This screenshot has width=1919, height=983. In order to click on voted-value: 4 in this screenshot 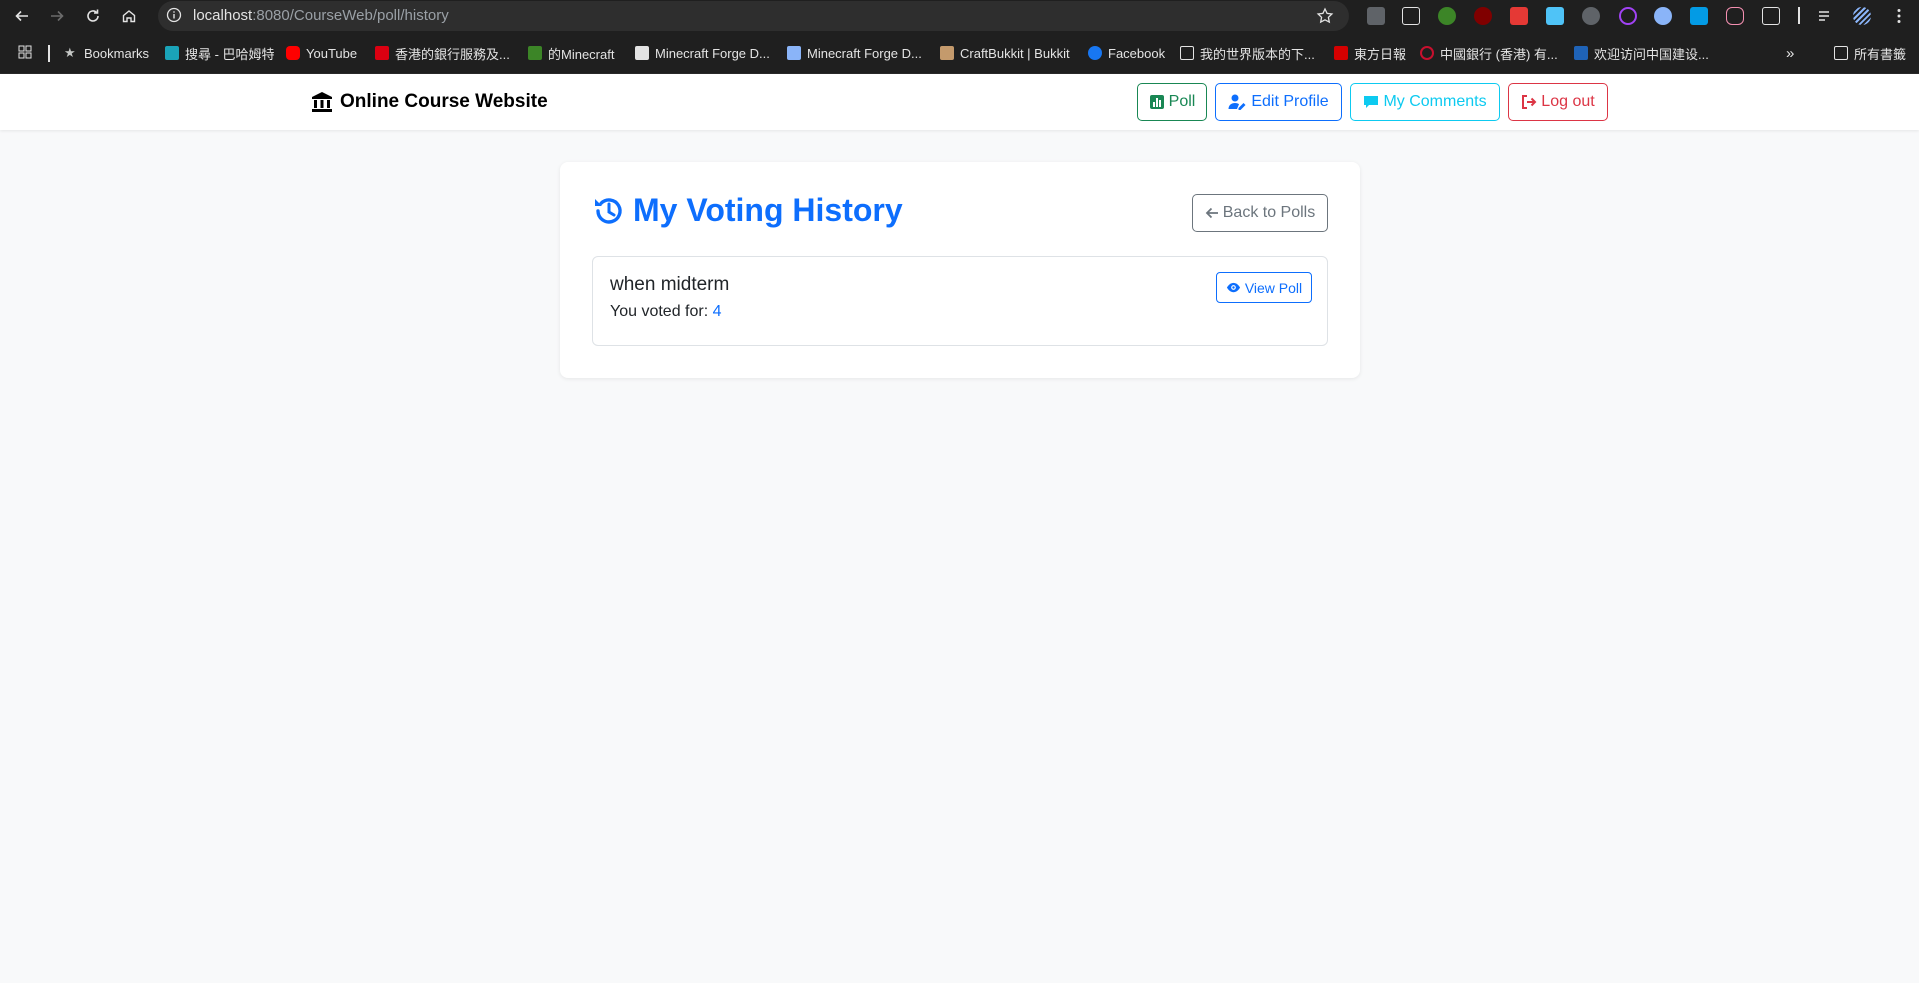, I will do `click(717, 311)`.